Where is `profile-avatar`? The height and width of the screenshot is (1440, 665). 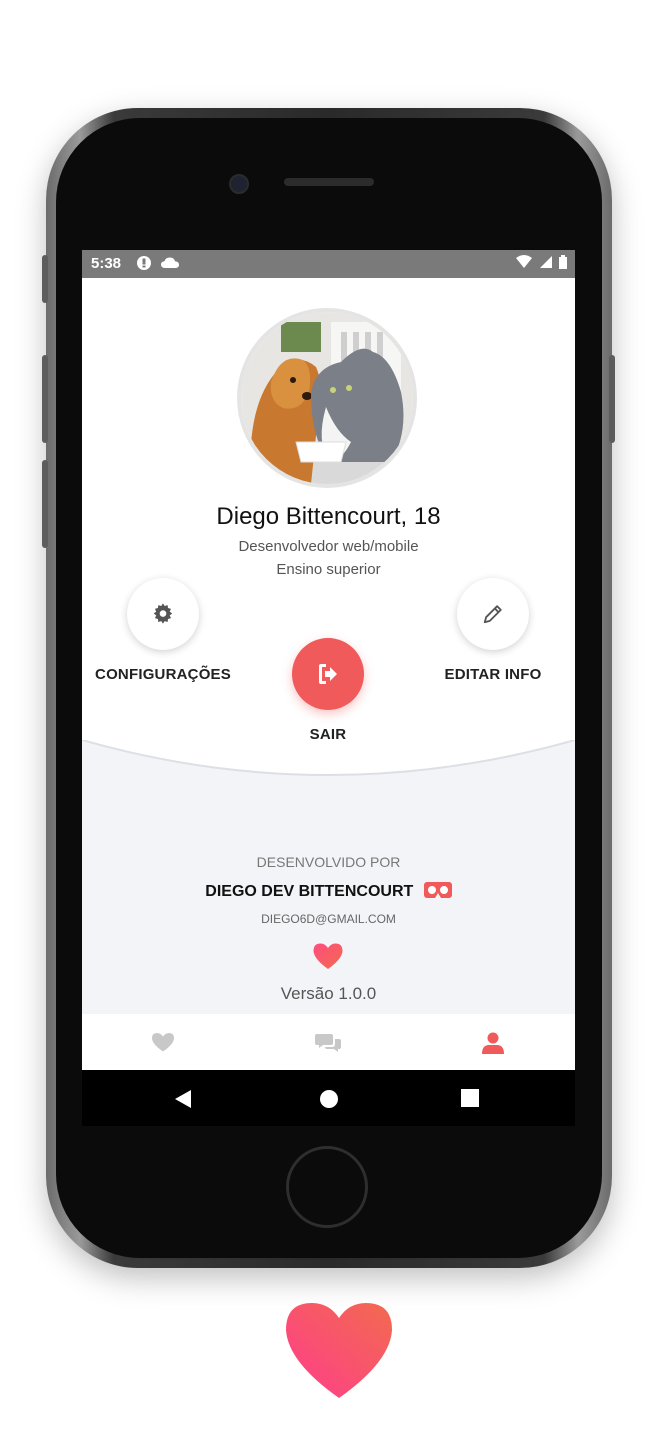
profile-avatar is located at coordinates (327, 398).